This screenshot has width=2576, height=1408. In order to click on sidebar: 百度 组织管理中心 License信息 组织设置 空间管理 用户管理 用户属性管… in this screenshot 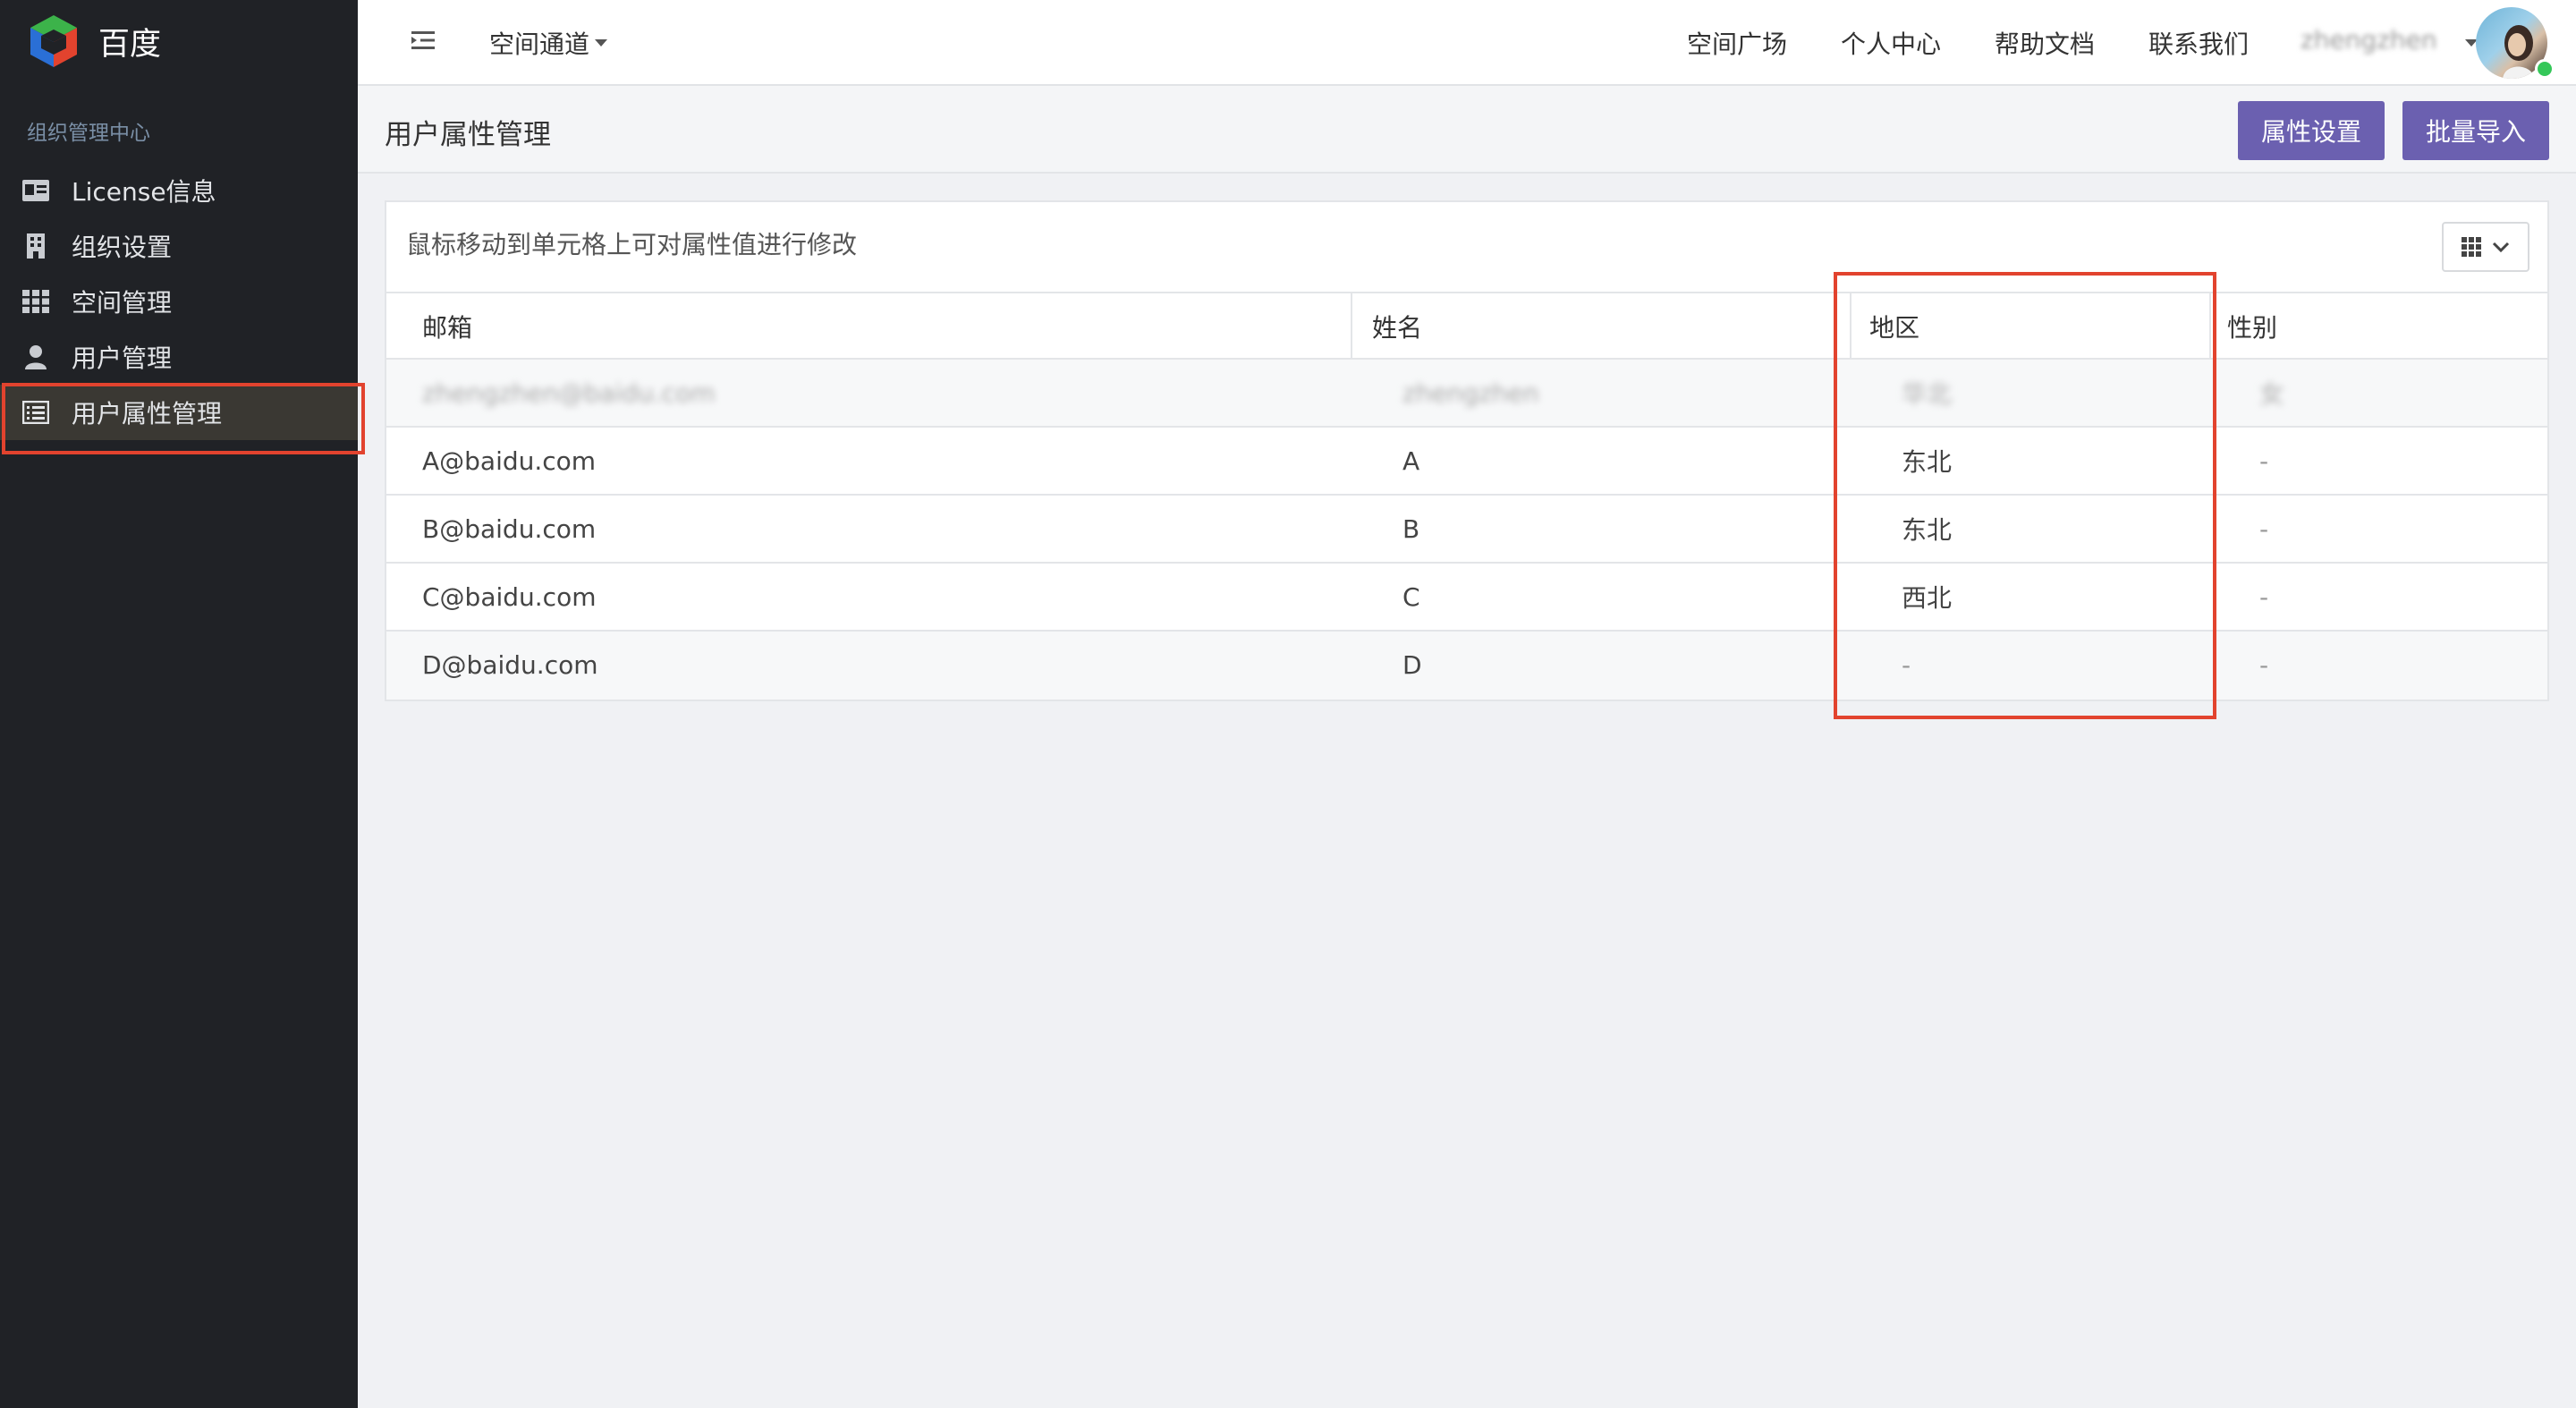, I will do `click(179, 704)`.